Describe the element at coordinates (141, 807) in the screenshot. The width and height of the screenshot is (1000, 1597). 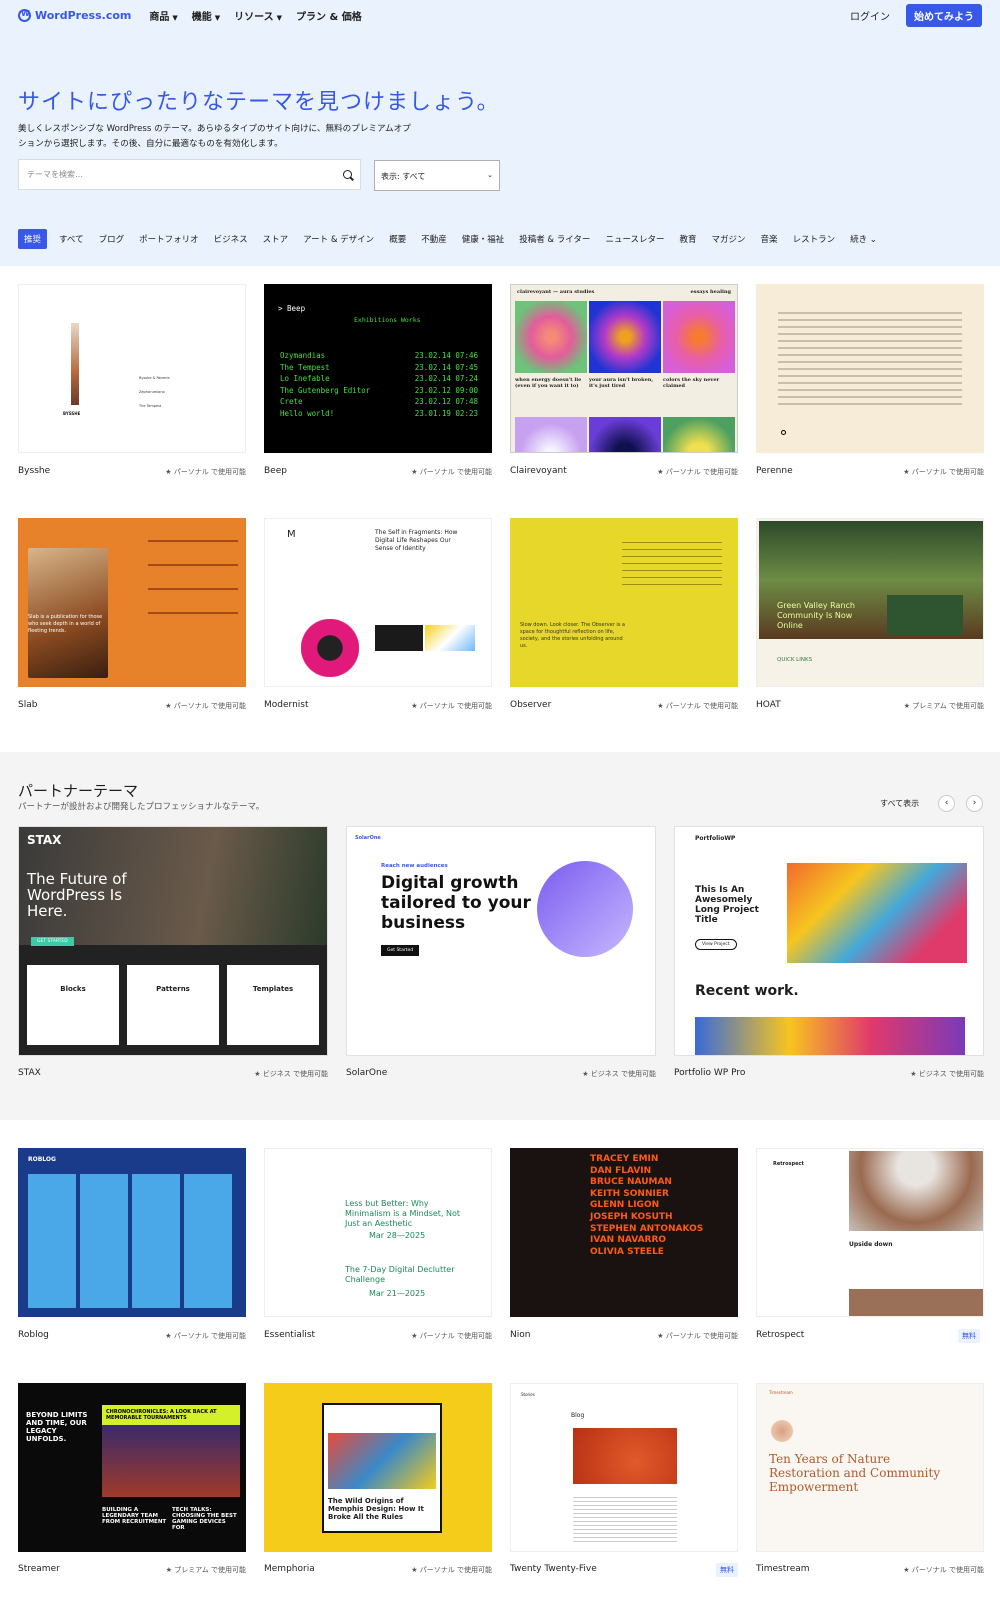
I see `partner-section-subtitle: パートナーが設計および開発したプロフェッショナルなテーマ。` at that location.